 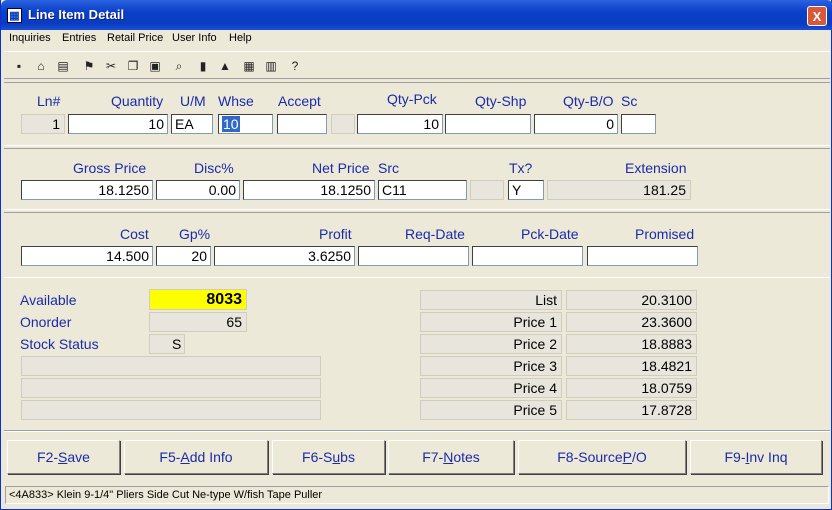 I want to click on promised-label: Promised, so click(x=665, y=234).